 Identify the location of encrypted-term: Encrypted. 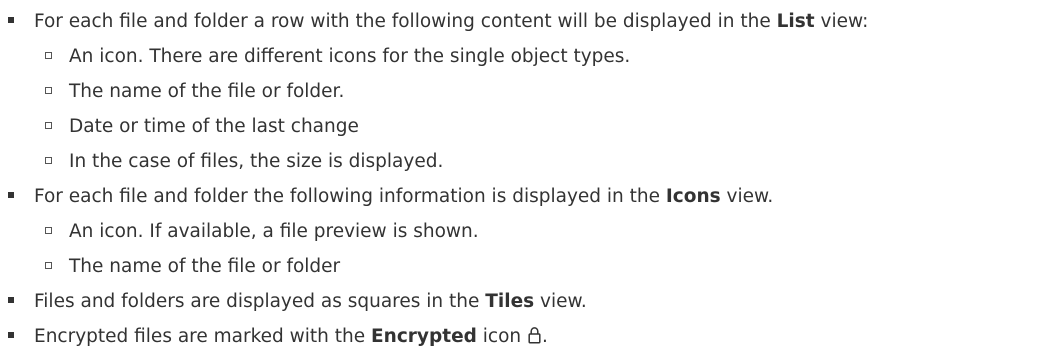
(424, 336).